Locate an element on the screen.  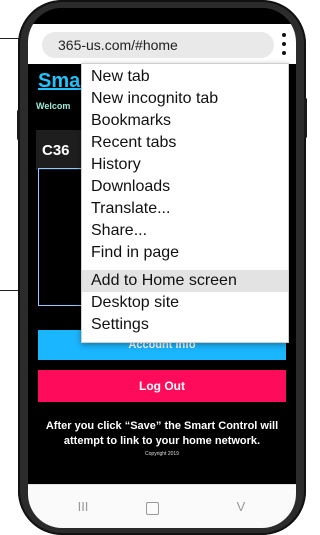
recents-button: III is located at coordinates (83, 507).